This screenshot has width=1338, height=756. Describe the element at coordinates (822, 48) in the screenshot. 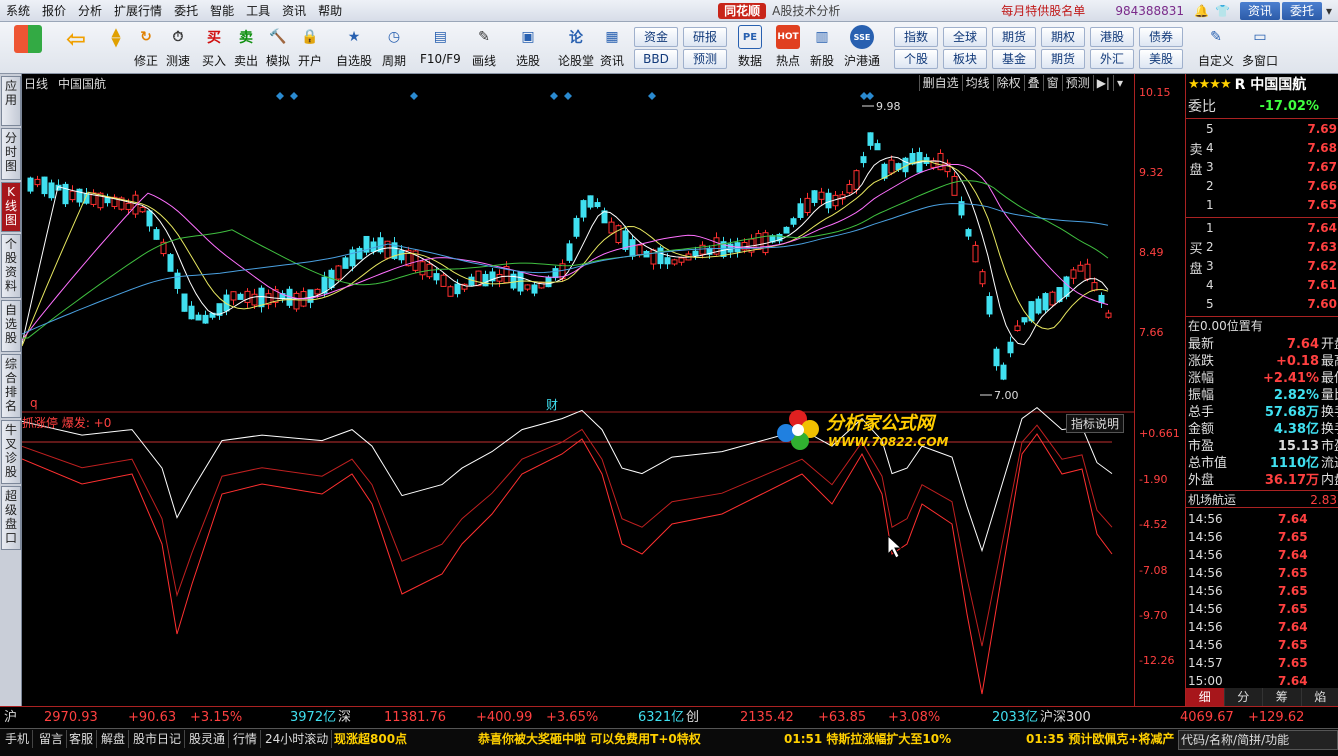

I see `ipo-button: ▥ 新股` at that location.